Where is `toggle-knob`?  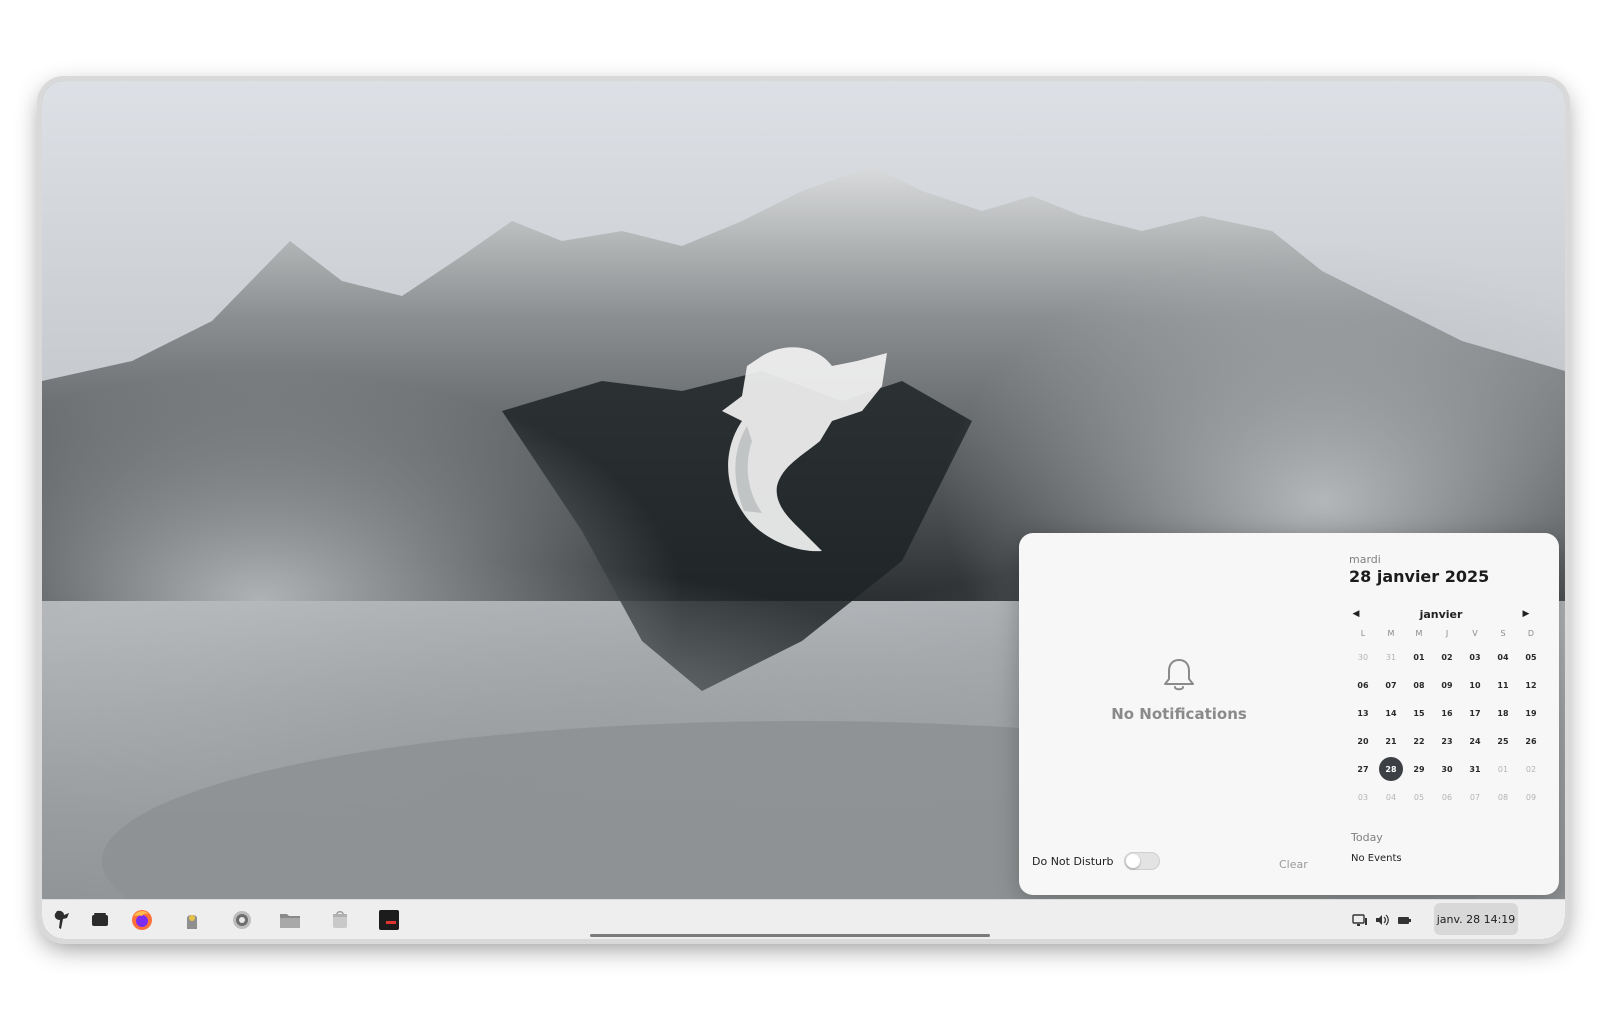 toggle-knob is located at coordinates (1132, 861).